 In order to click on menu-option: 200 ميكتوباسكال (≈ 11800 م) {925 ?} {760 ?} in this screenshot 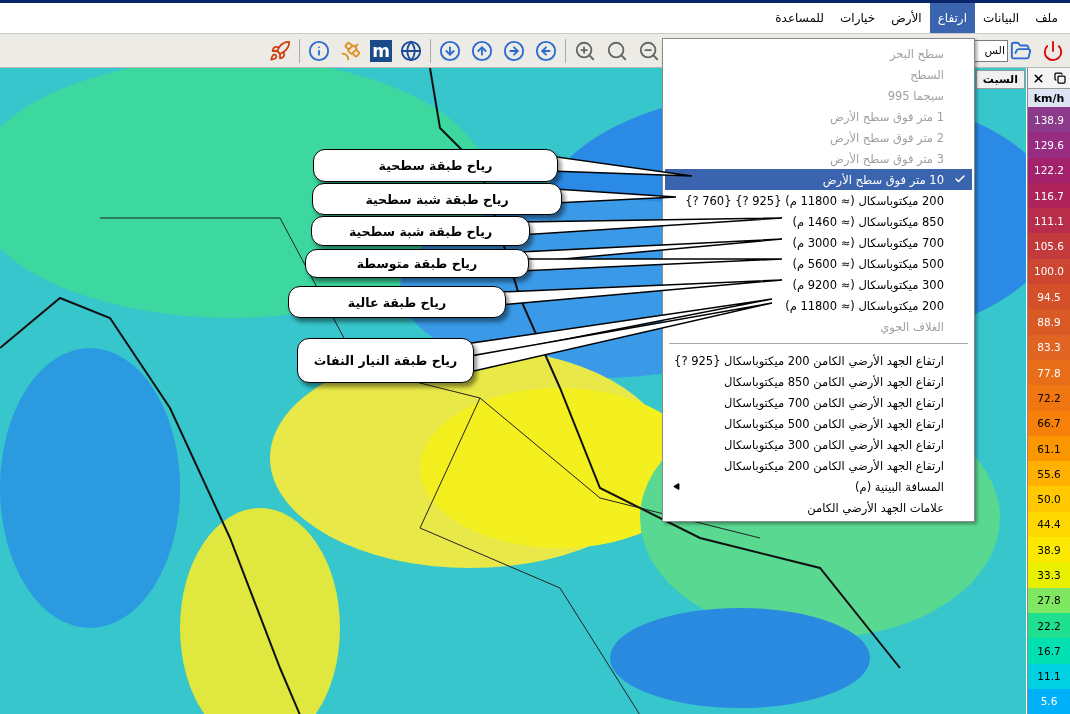, I will do `click(825, 200)`.